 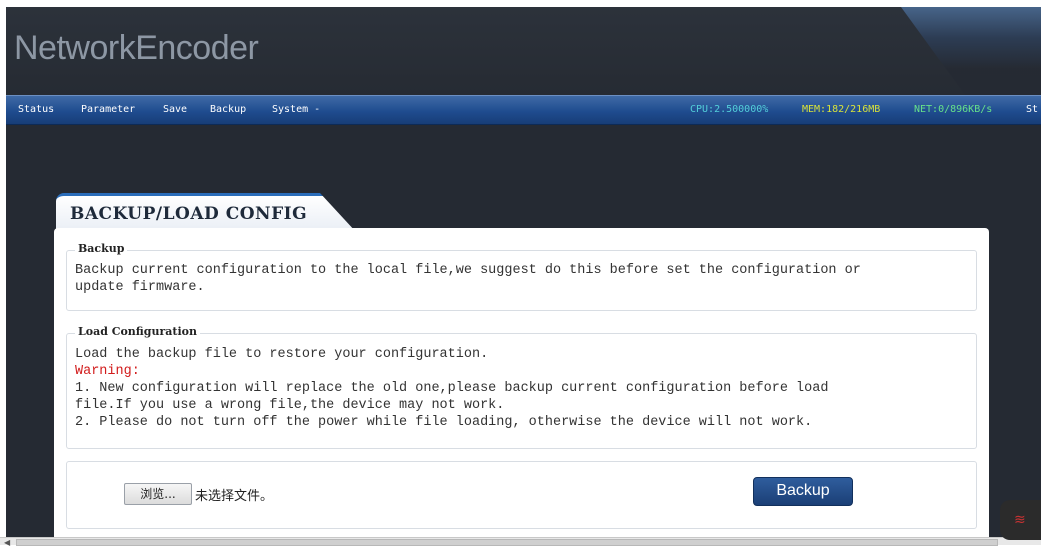 What do you see at coordinates (971, 51) in the screenshot?
I see `header-decoration` at bounding box center [971, 51].